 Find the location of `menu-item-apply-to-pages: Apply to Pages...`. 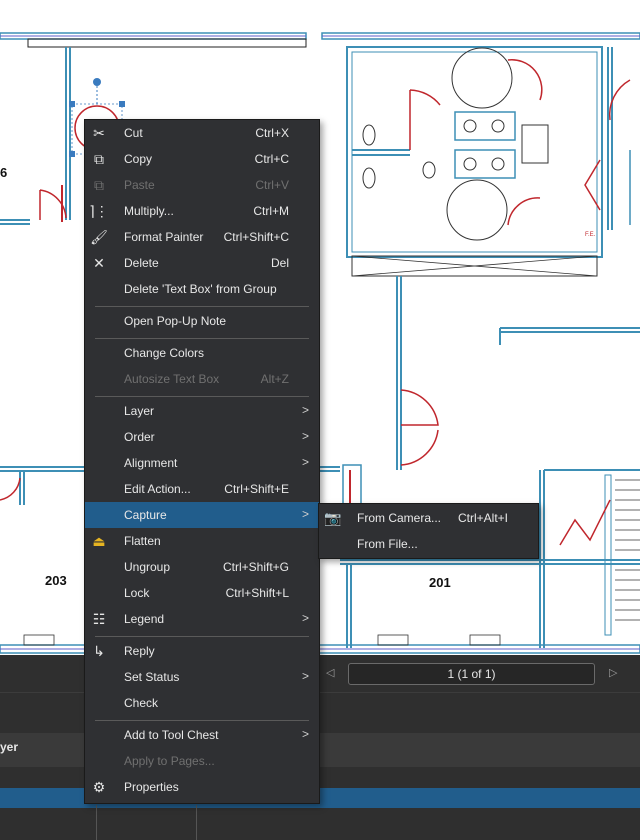

menu-item-apply-to-pages: Apply to Pages... is located at coordinates (169, 761).